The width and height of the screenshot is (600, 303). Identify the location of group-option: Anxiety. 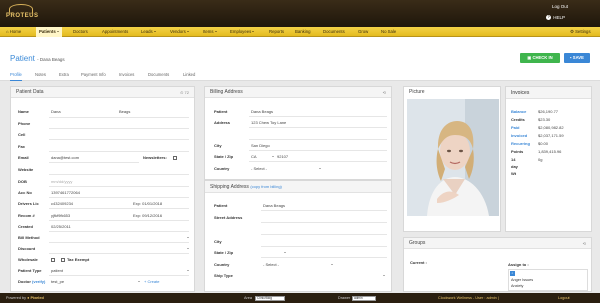
(517, 286).